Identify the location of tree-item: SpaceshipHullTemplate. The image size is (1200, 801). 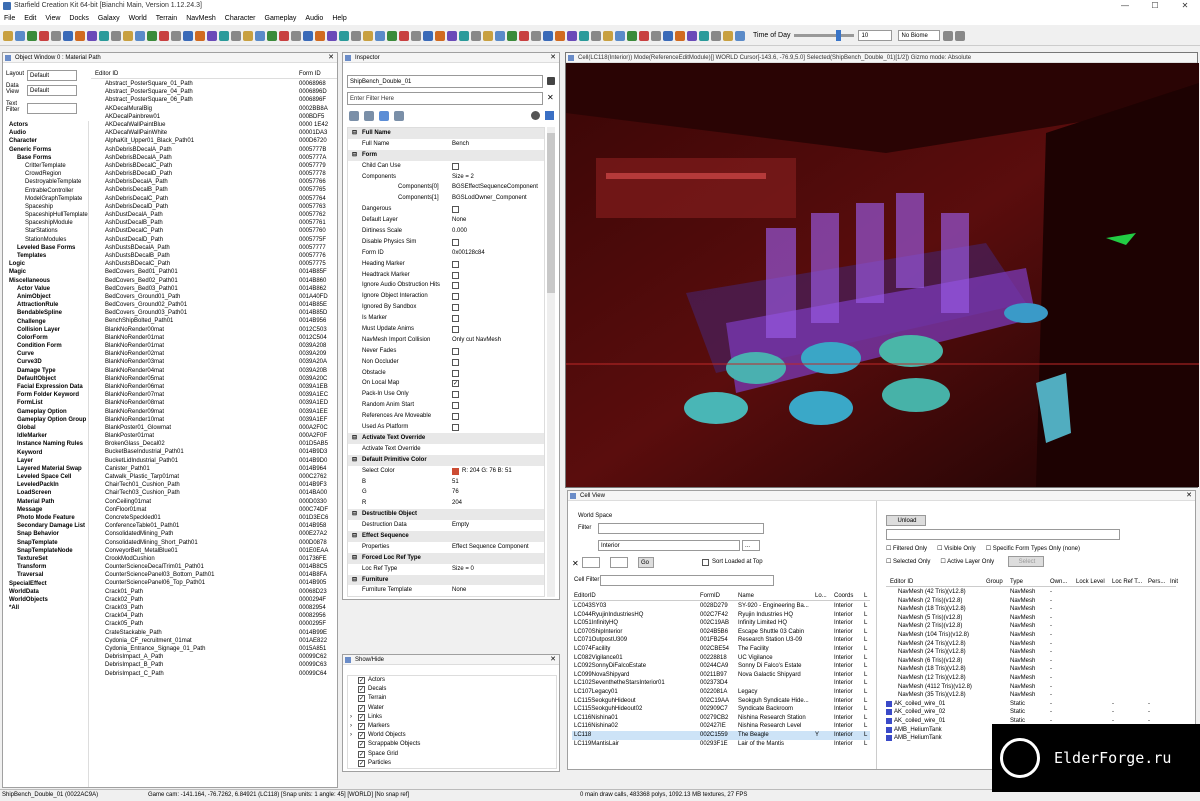
(45, 215).